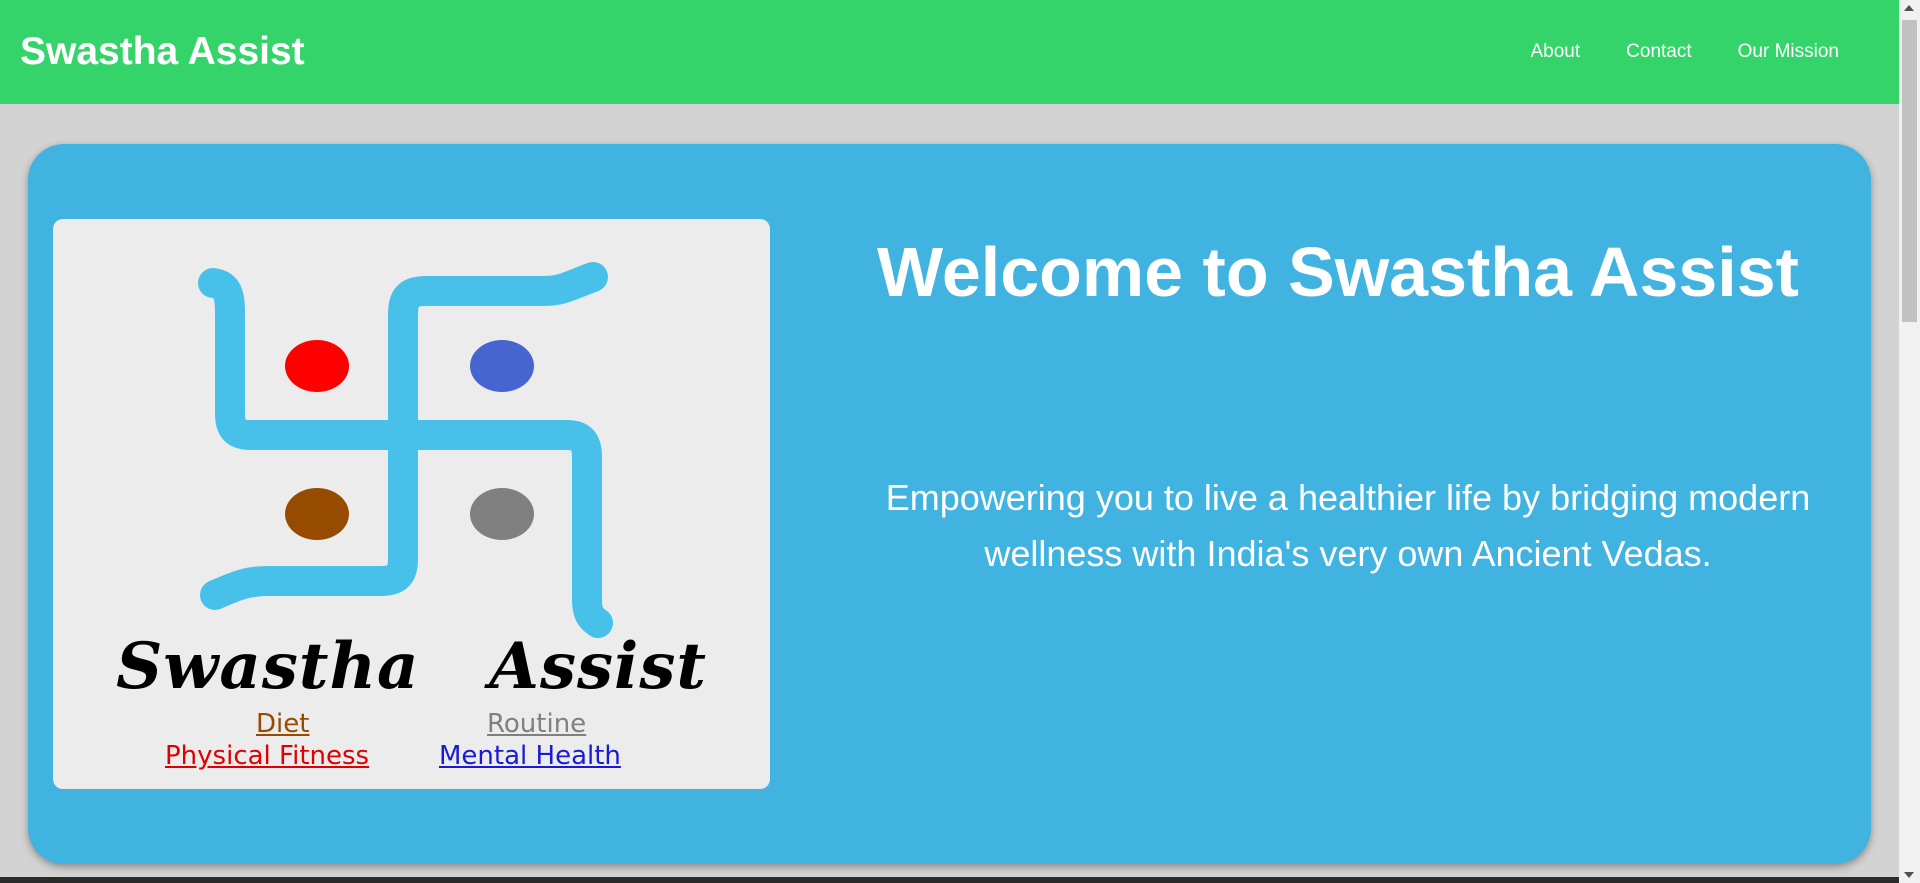  I want to click on swastika-logo-icon, so click(405, 450).